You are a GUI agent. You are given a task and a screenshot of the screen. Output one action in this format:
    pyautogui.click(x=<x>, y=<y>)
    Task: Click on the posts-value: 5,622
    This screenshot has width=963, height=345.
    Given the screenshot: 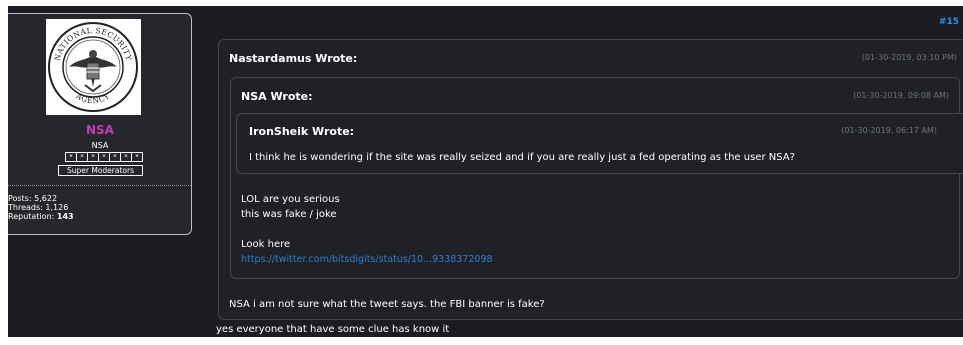 What is the action you would take?
    pyautogui.click(x=46, y=198)
    